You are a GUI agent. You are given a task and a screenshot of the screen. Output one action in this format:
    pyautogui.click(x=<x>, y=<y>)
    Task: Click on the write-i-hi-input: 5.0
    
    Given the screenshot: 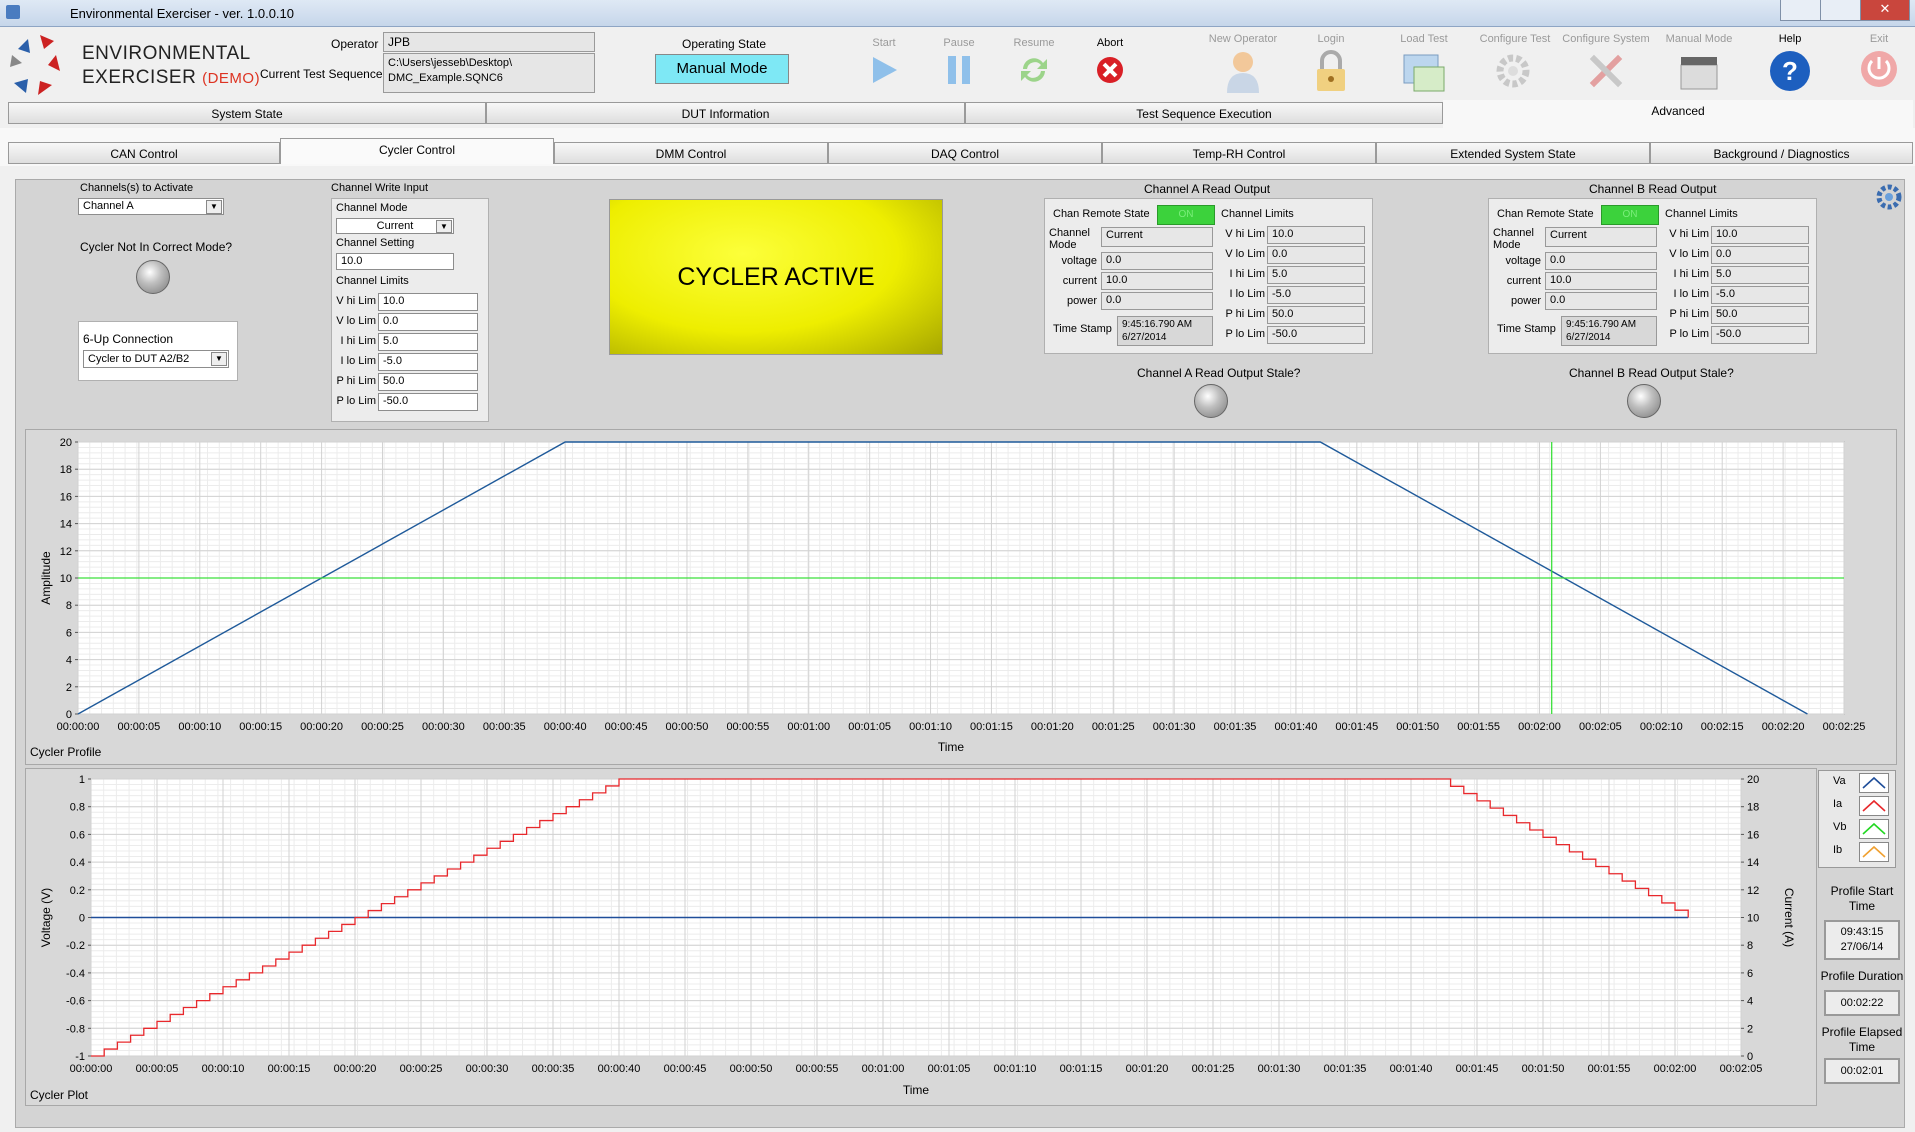 What is the action you would take?
    pyautogui.click(x=428, y=342)
    